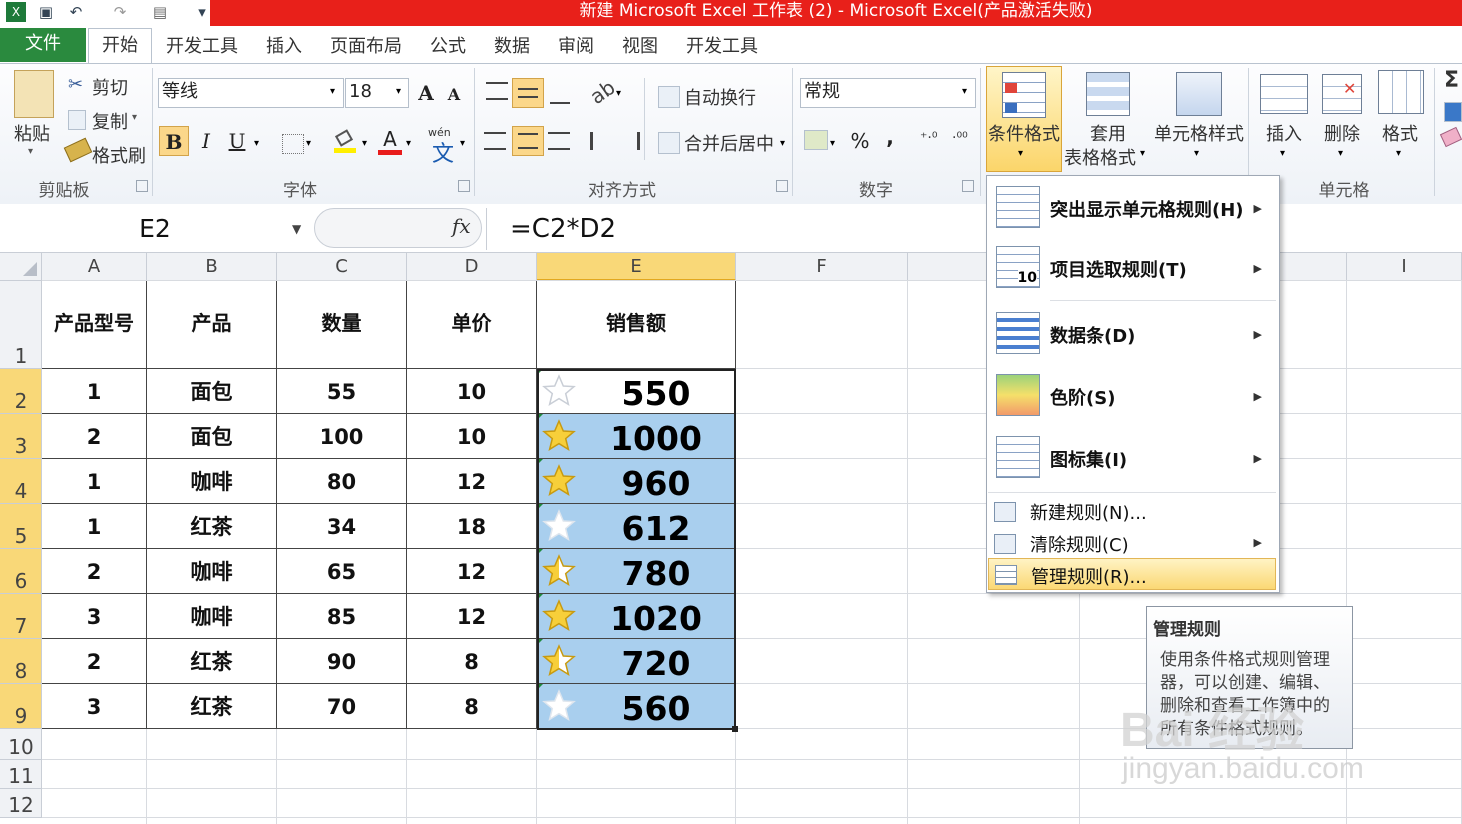 This screenshot has width=1462, height=824. Describe the element at coordinates (636, 616) in the screenshot. I see `sales-cell: 1020` at that location.